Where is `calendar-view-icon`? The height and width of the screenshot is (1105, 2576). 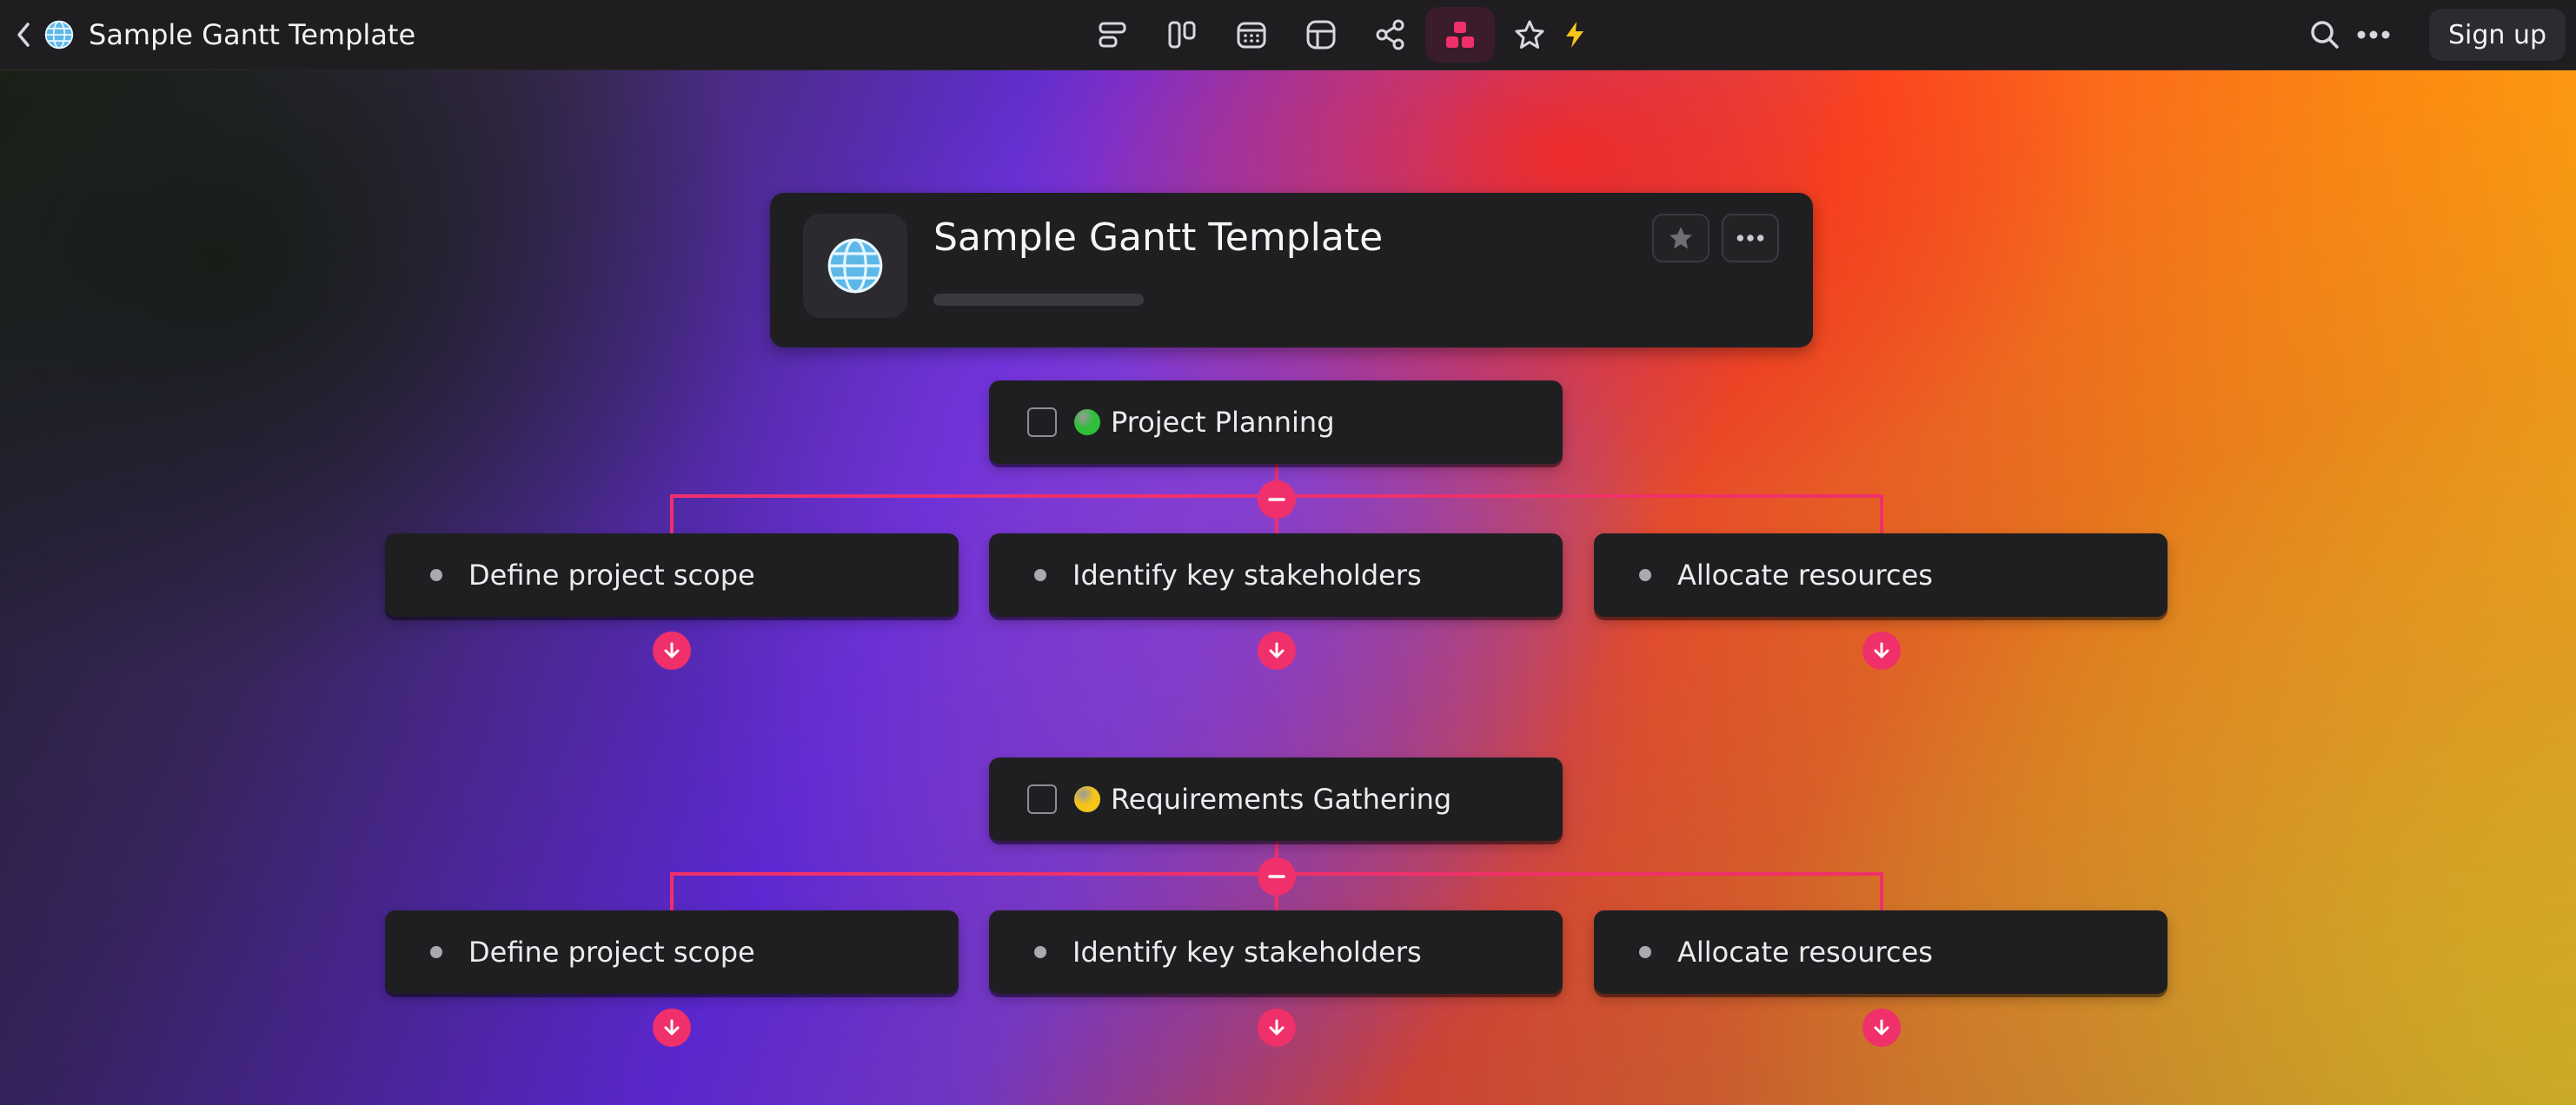 calendar-view-icon is located at coordinates (1251, 35).